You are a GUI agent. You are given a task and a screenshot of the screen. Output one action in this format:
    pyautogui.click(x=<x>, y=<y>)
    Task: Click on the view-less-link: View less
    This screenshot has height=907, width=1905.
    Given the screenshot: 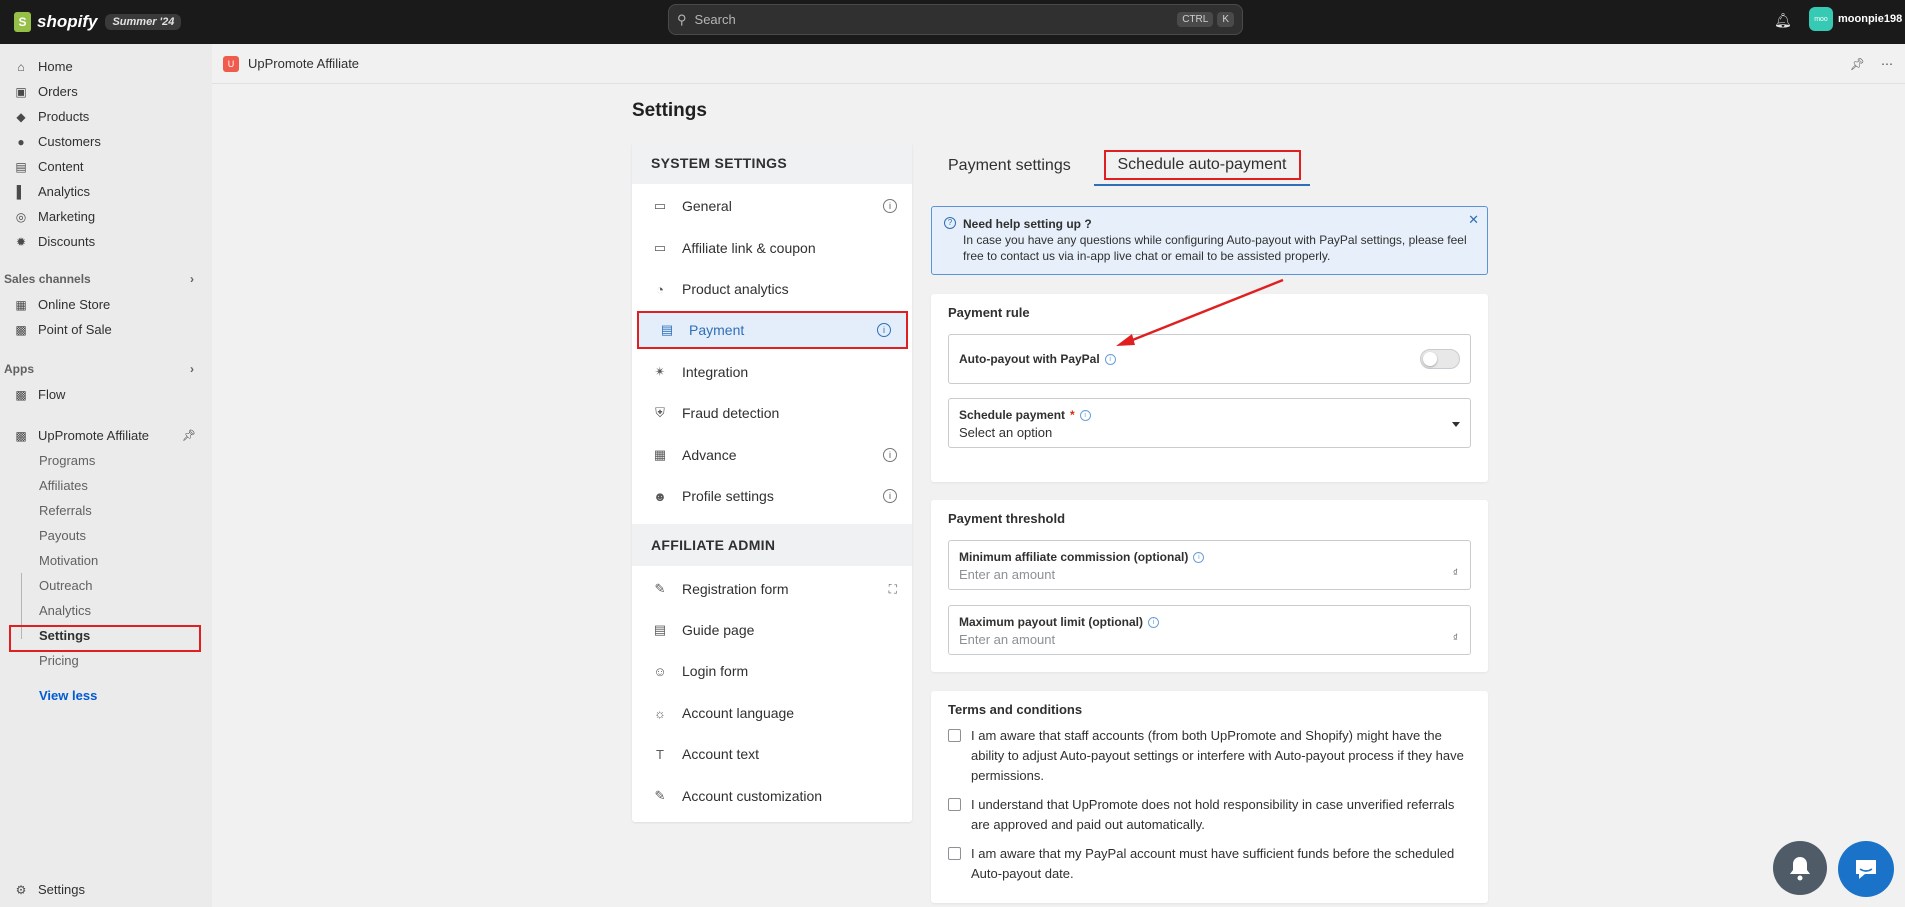 What is the action you would take?
    pyautogui.click(x=68, y=695)
    